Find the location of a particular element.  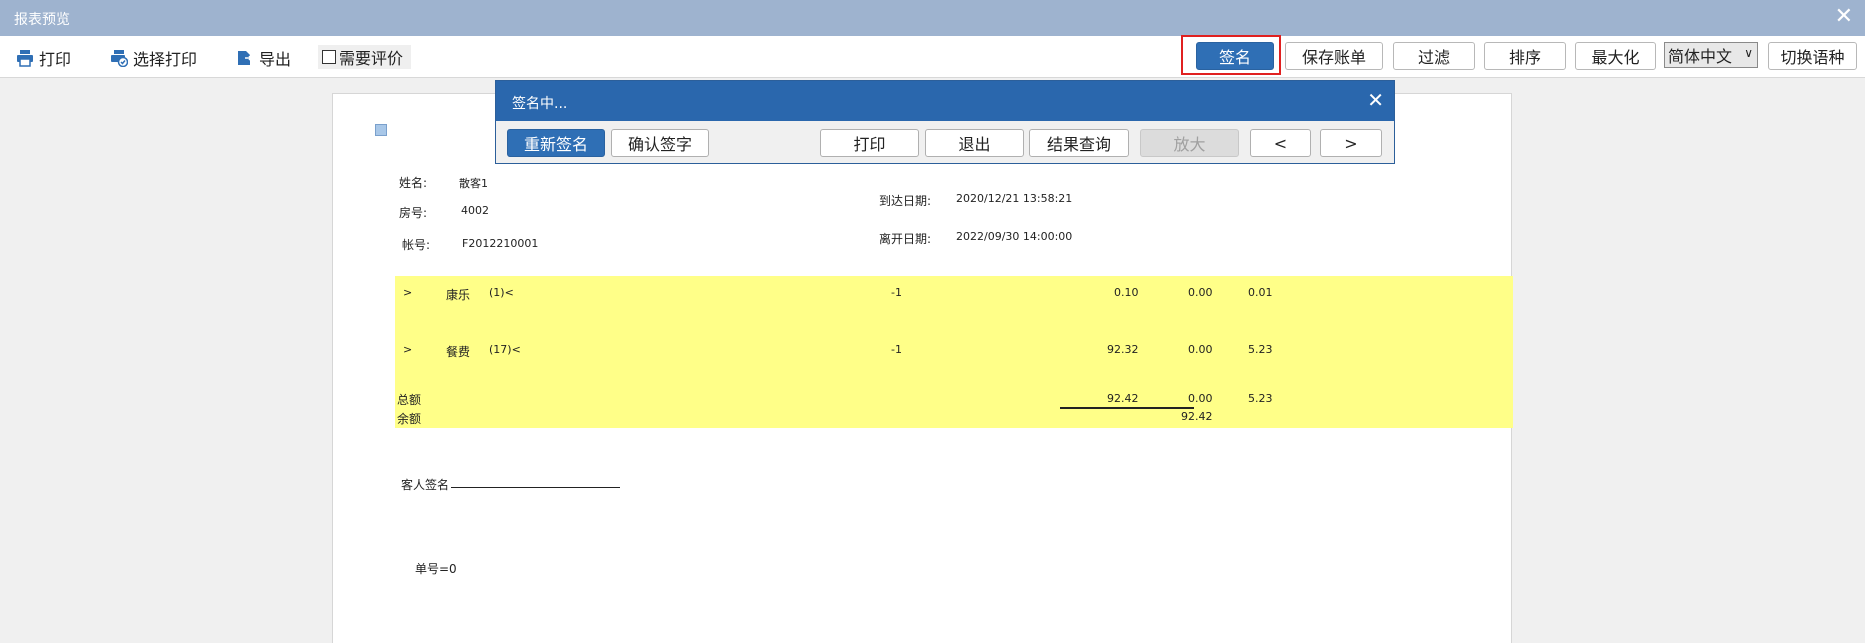

print-button: 打印 is located at coordinates (43, 58).